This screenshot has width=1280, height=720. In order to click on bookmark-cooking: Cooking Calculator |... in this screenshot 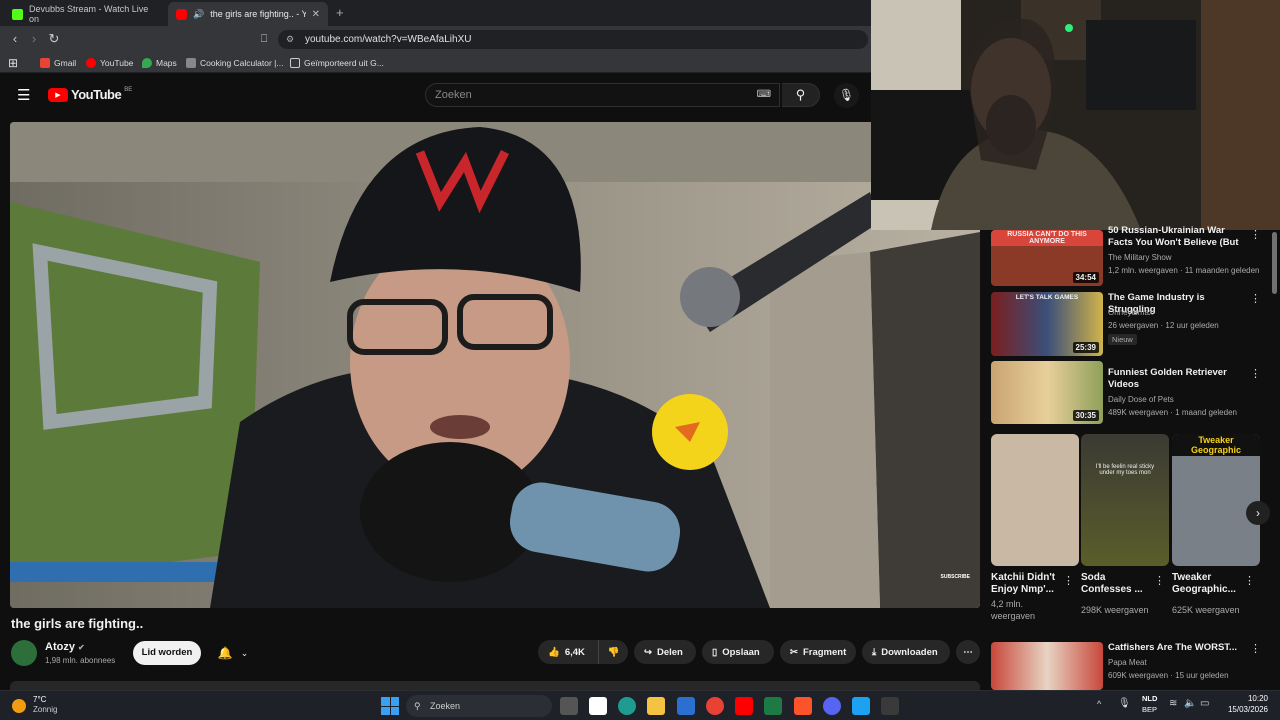, I will do `click(234, 63)`.